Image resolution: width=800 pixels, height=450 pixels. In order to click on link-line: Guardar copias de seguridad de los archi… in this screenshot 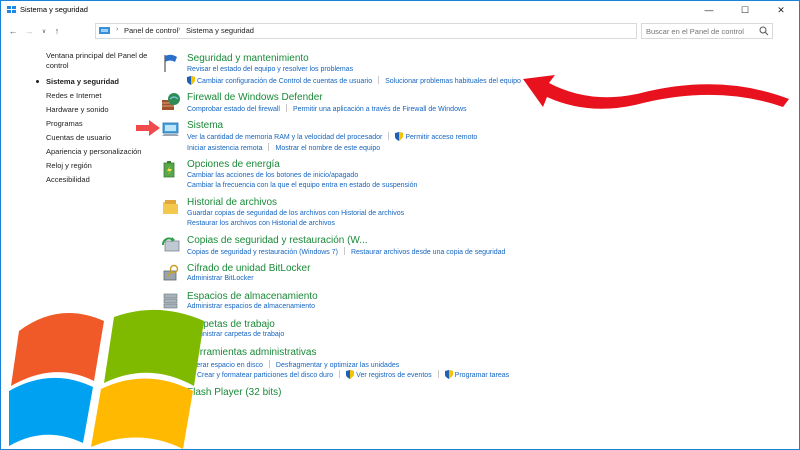, I will do `click(295, 213)`.